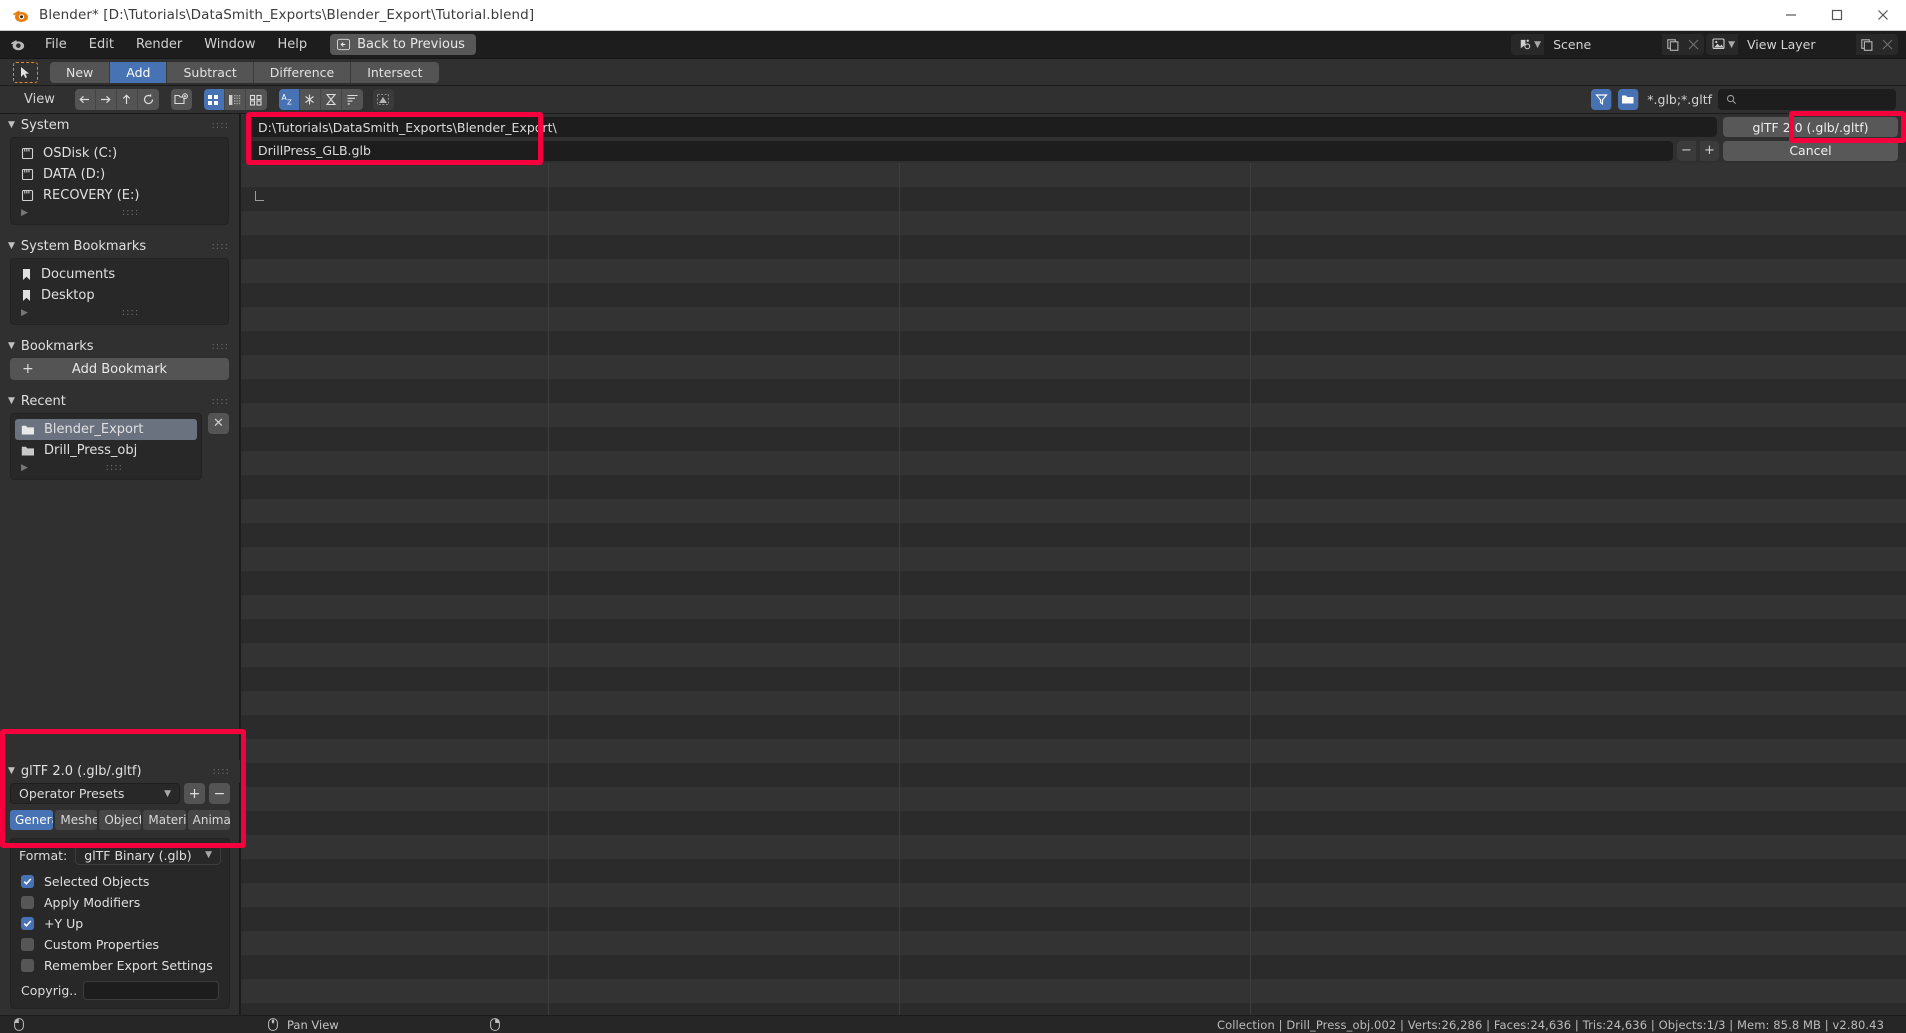 The width and height of the screenshot is (1906, 1033). I want to click on system-item-data: DATA (D:), so click(119, 174).